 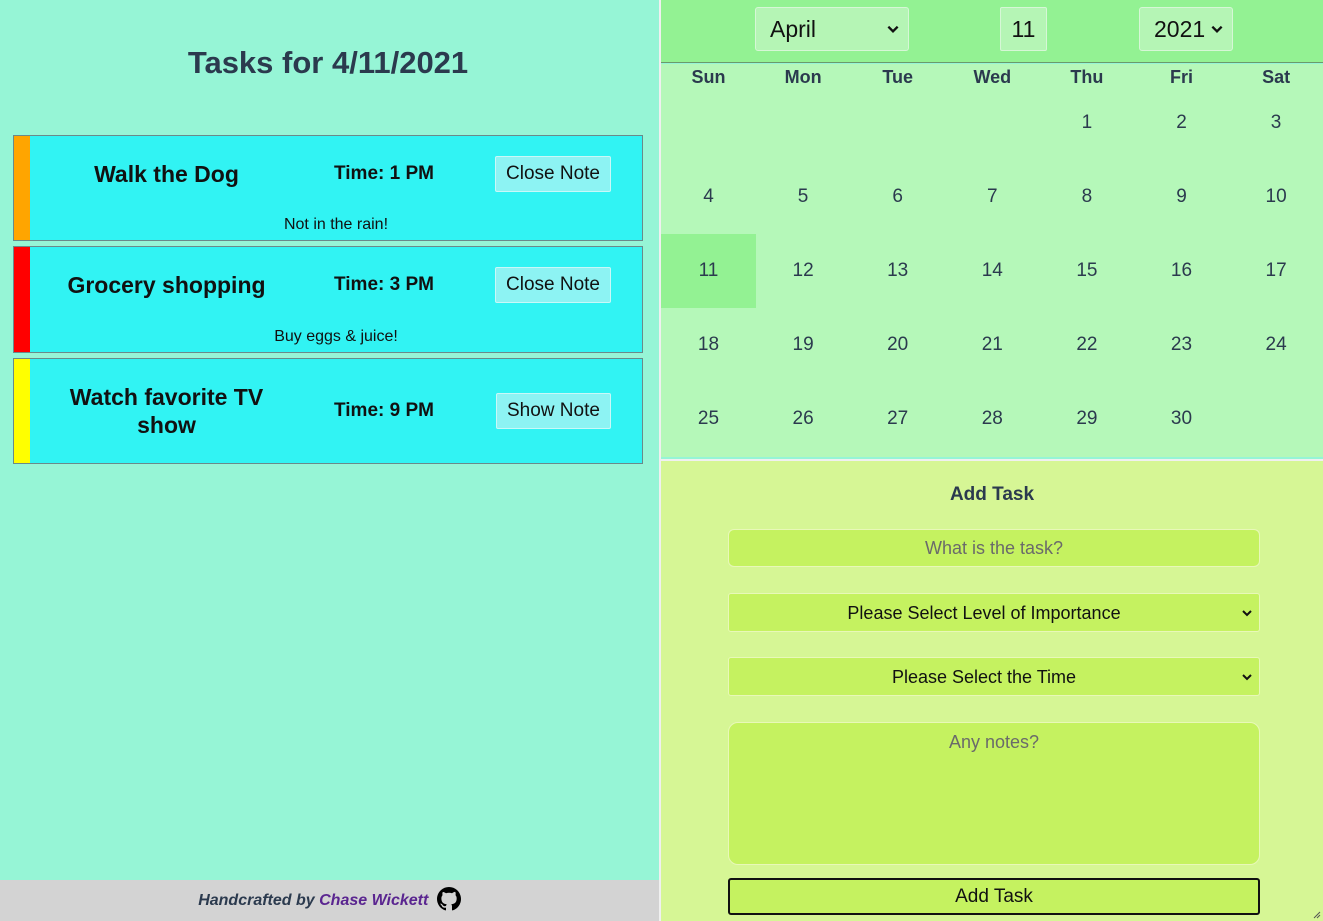 What do you see at coordinates (1276, 345) in the screenshot?
I see `calendar-day: 24` at bounding box center [1276, 345].